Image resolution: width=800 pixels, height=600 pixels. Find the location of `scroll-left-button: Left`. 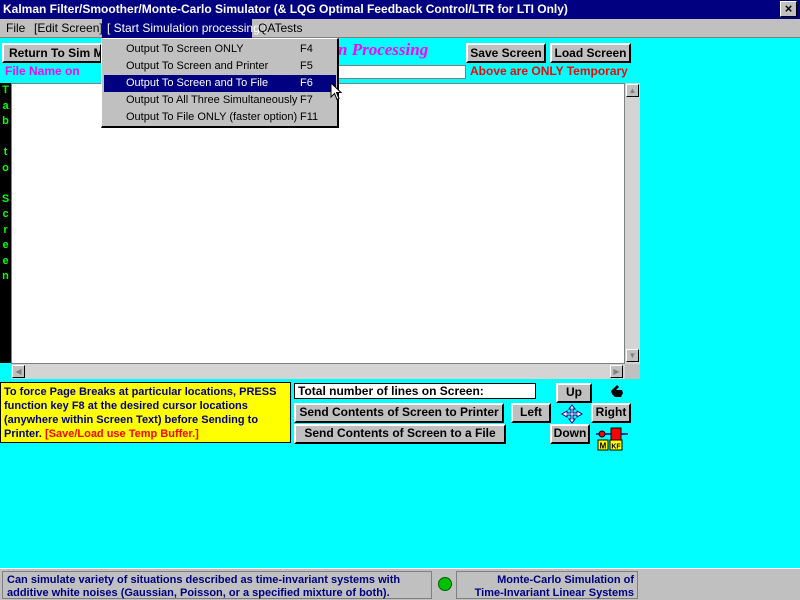

scroll-left-button: Left is located at coordinates (531, 413).